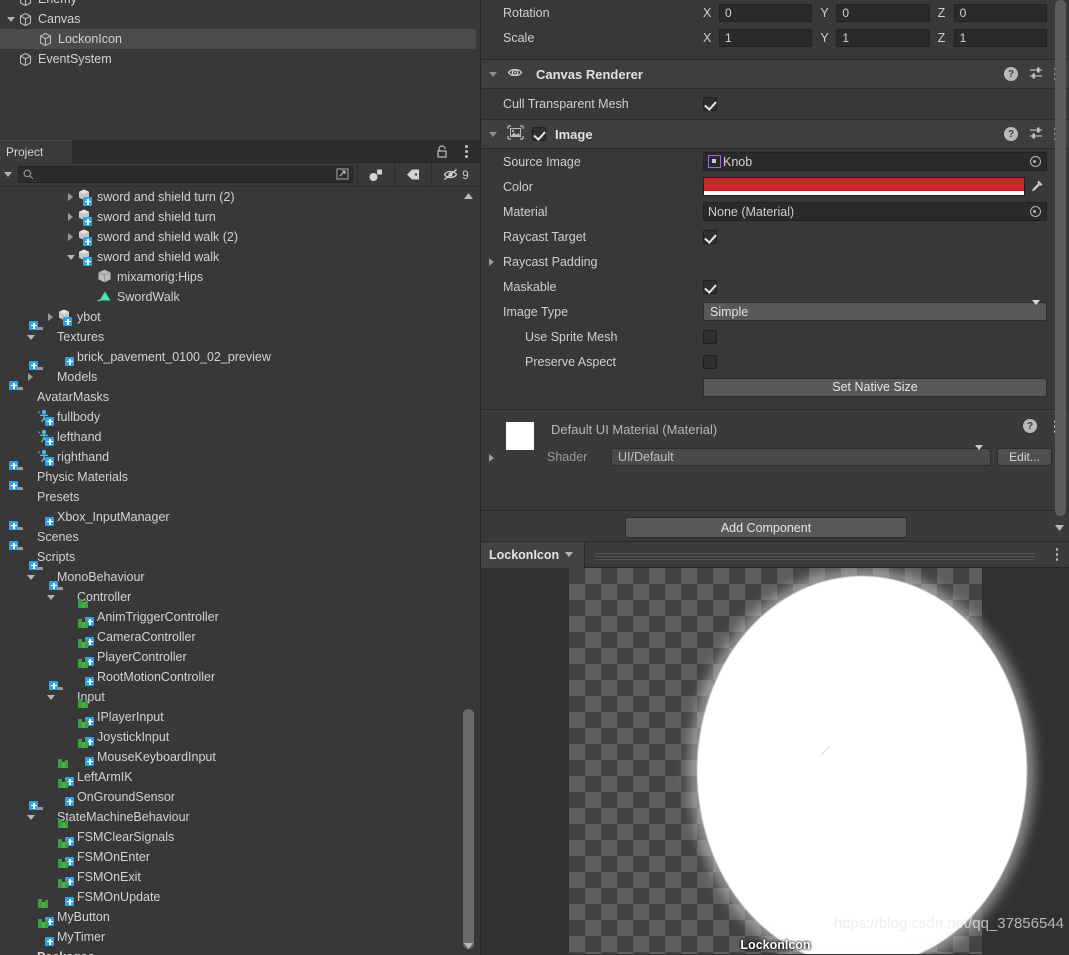 This screenshot has height=955, width=1069. Describe the element at coordinates (185, 174) in the screenshot. I see `search-input` at that location.